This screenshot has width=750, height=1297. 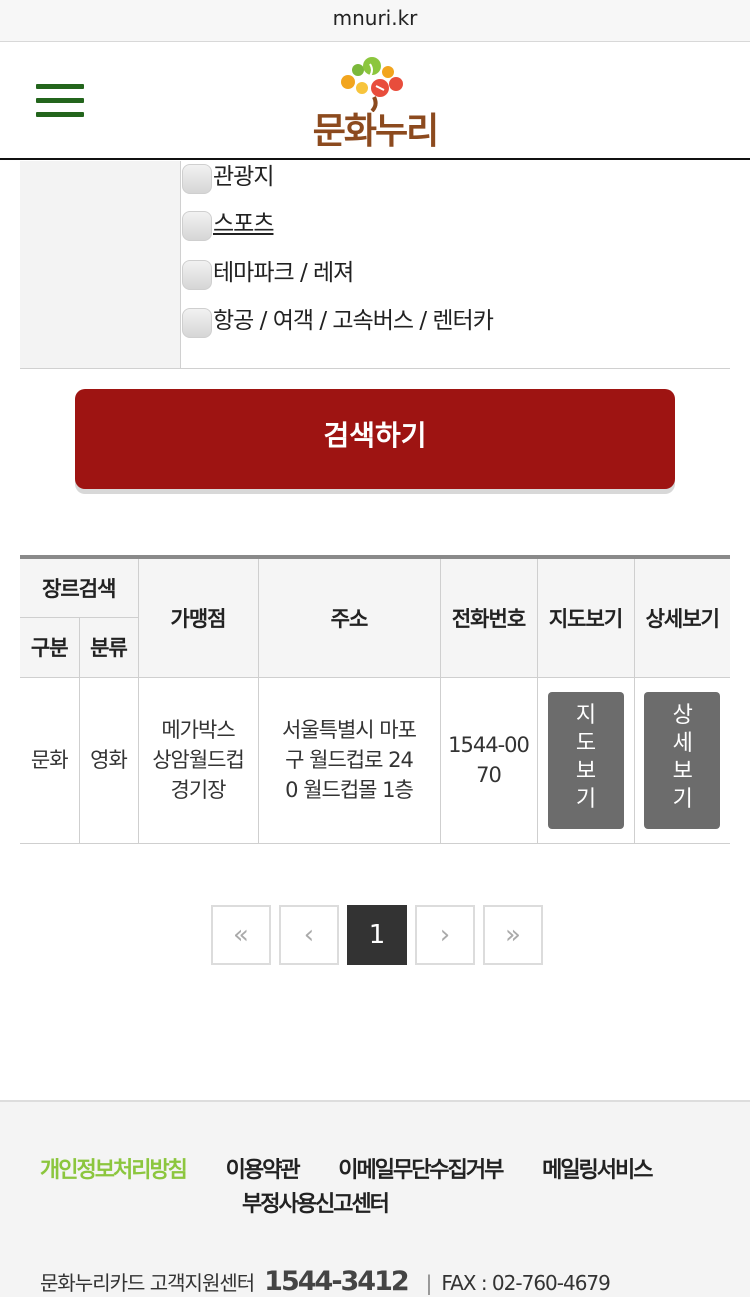 I want to click on site-logo: 문화누리, so click(x=375, y=102).